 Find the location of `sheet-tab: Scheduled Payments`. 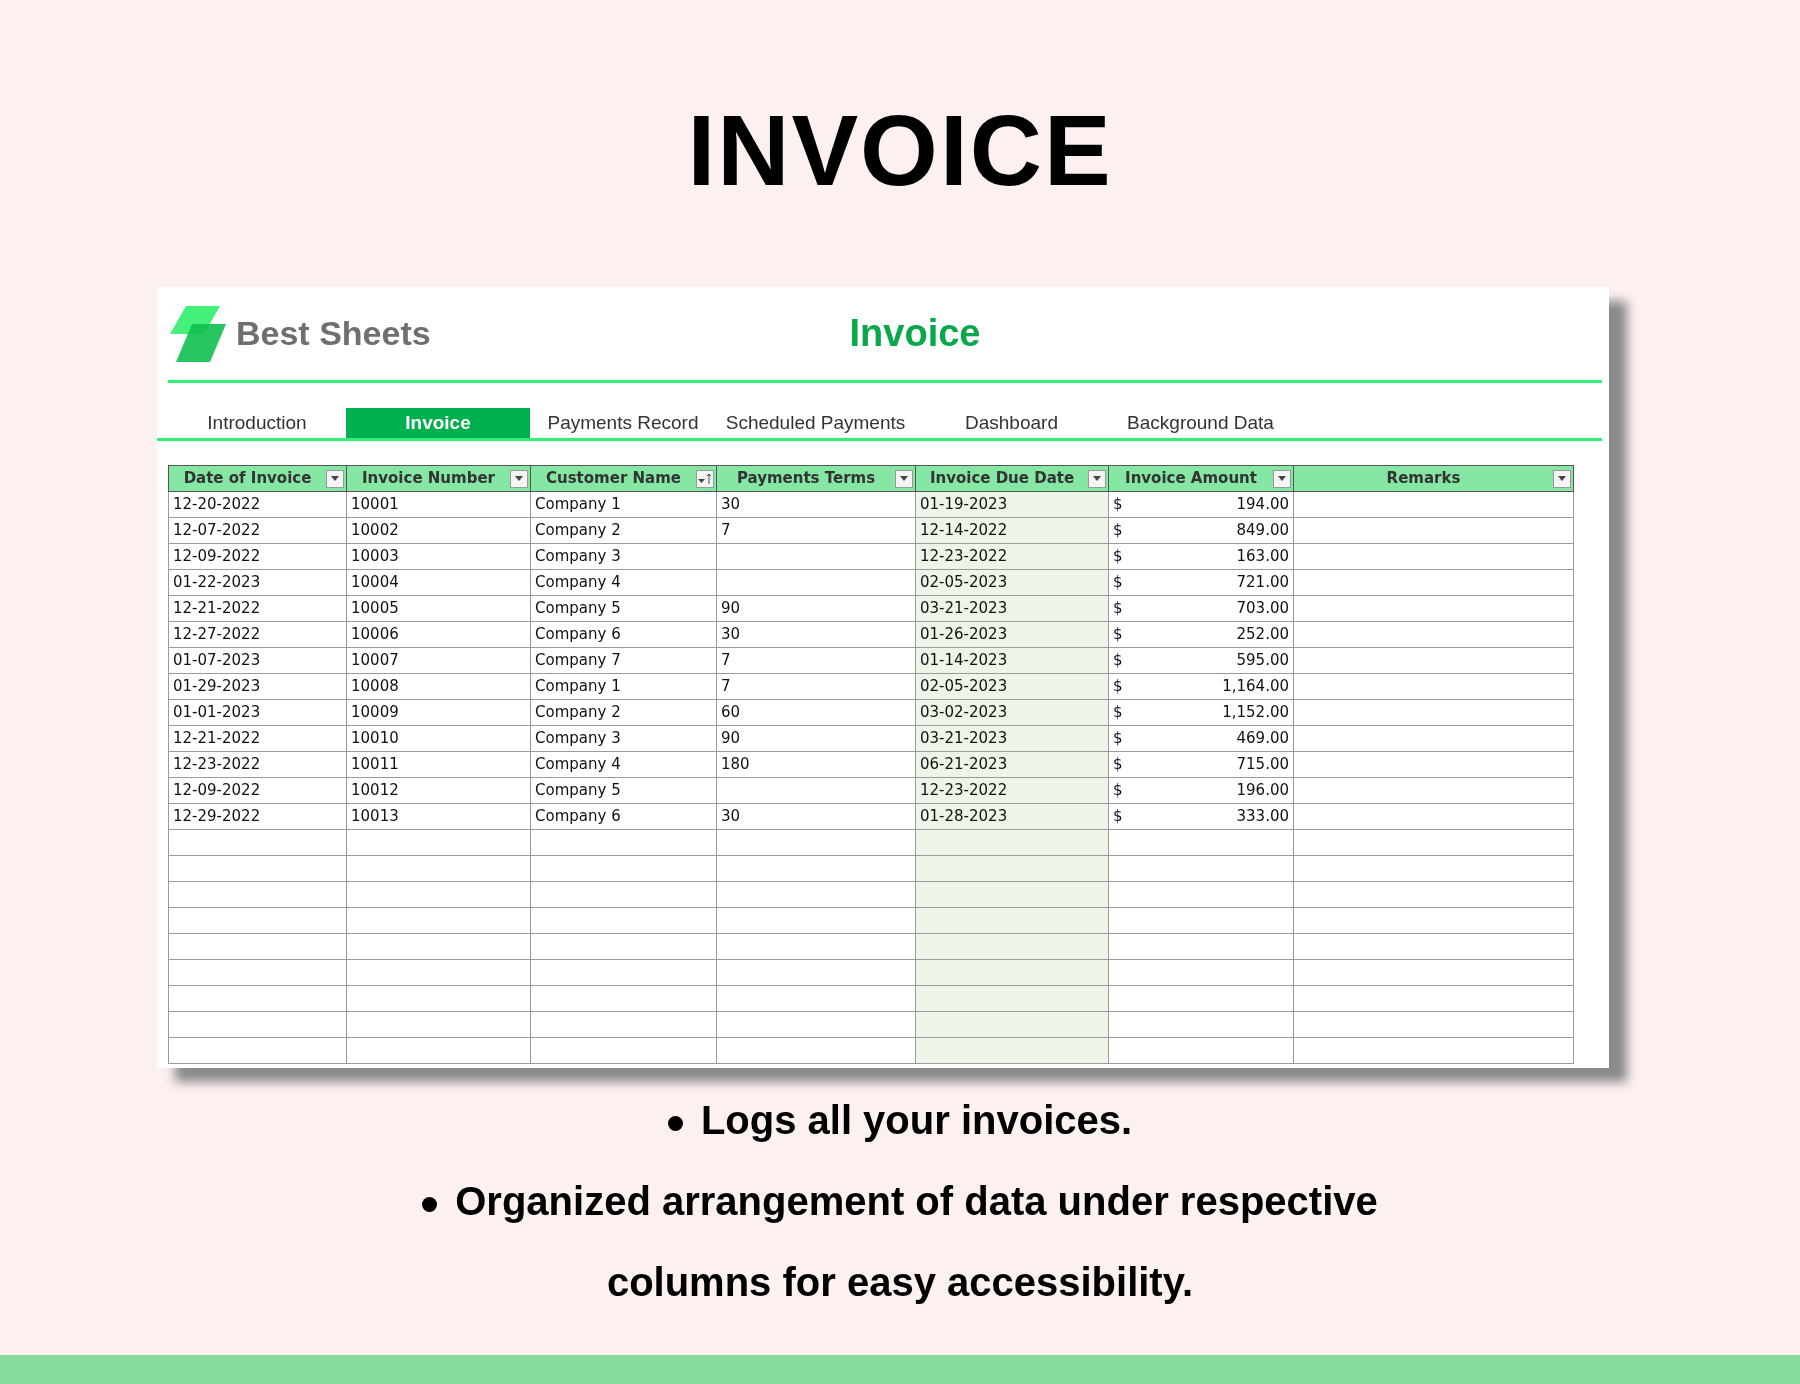

sheet-tab: Scheduled Payments is located at coordinates (815, 423).